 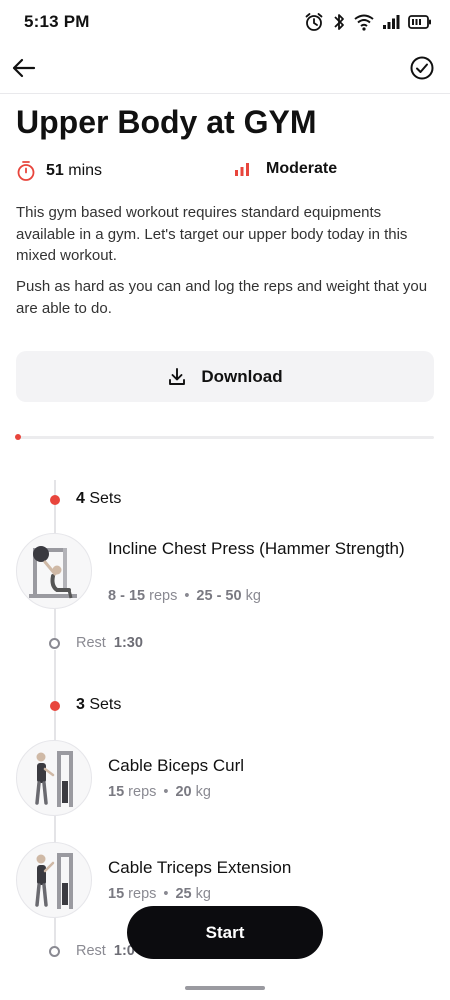 I want to click on workout-meta: 51 mins Moderate, so click(x=226, y=172).